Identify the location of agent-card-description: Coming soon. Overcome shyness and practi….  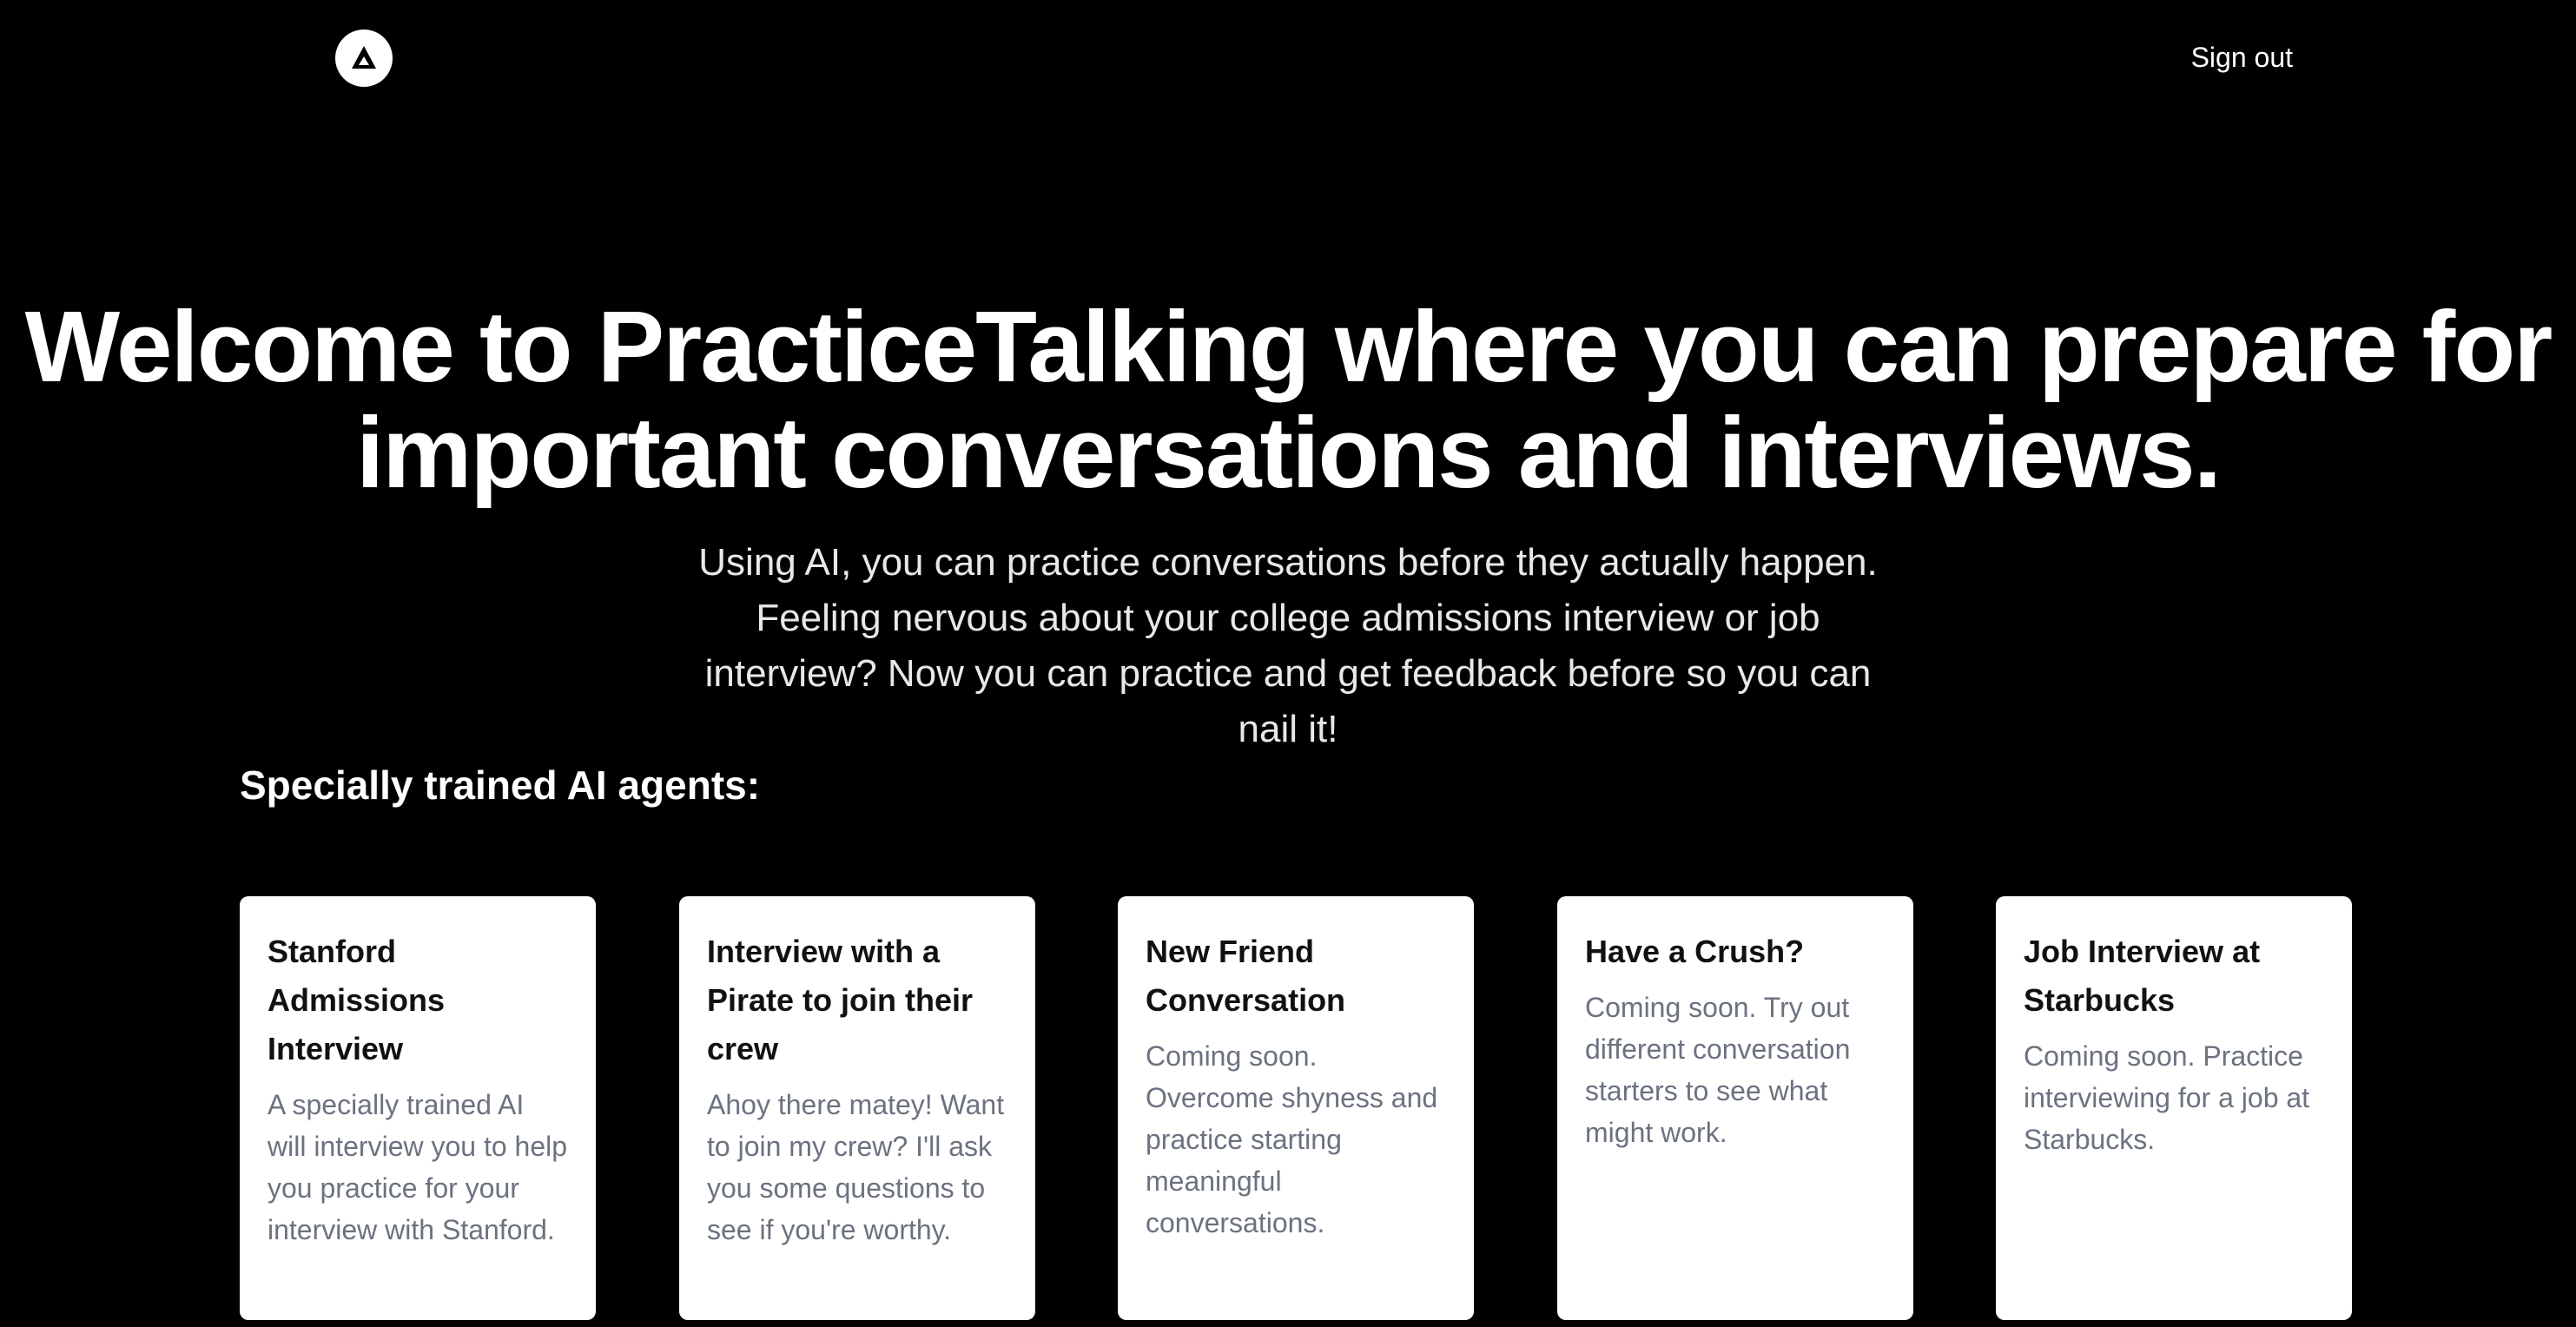
(1292, 1139).